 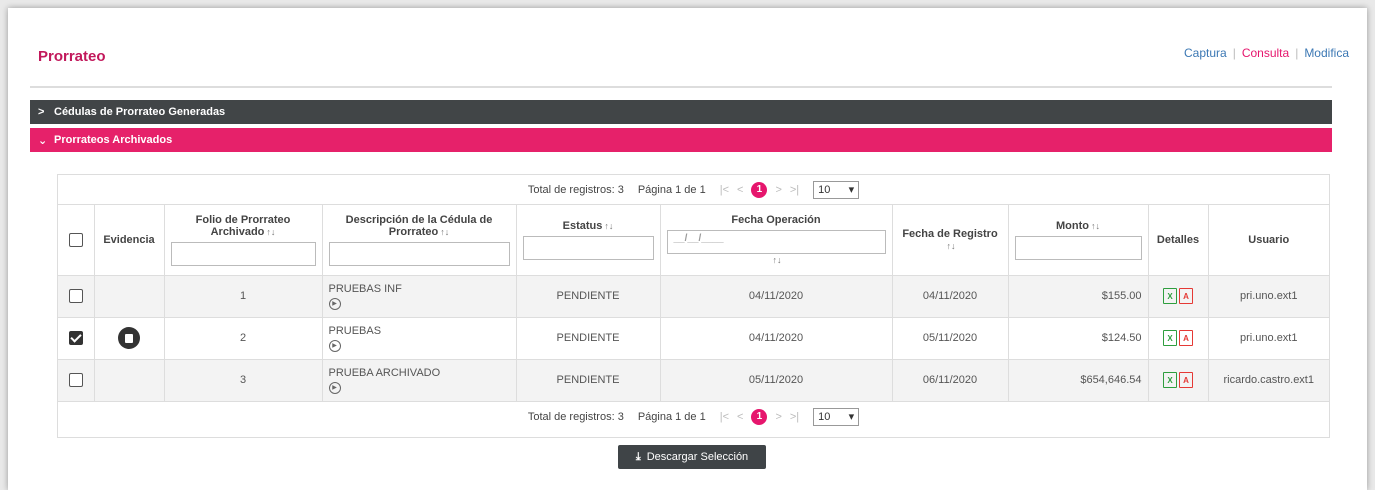 I want to click on monto-cell: $124.50, so click(x=1078, y=338).